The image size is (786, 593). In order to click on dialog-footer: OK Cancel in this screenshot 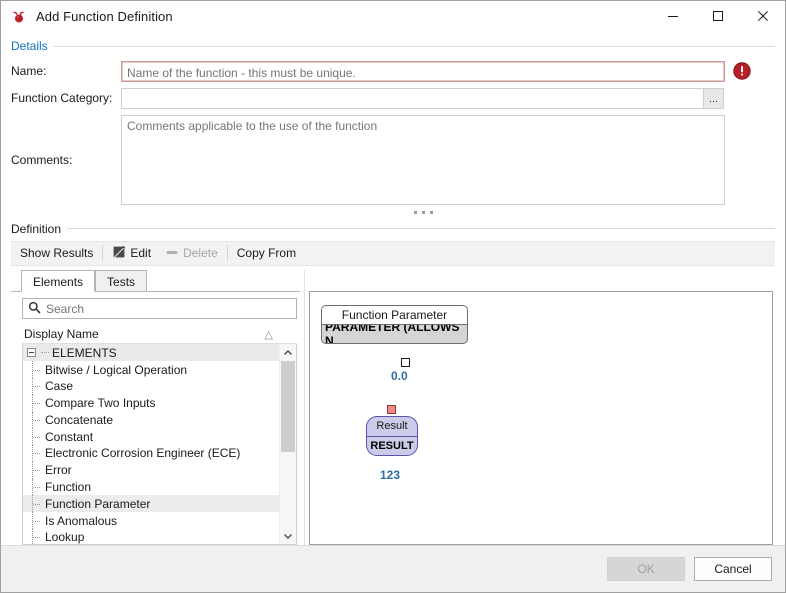, I will do `click(393, 568)`.